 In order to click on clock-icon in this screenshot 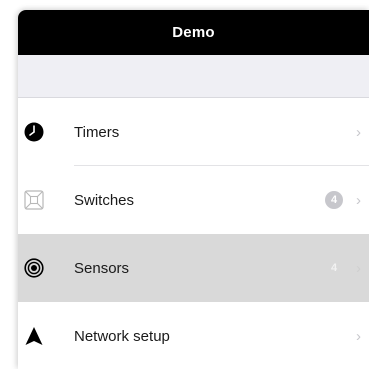, I will do `click(34, 132)`.